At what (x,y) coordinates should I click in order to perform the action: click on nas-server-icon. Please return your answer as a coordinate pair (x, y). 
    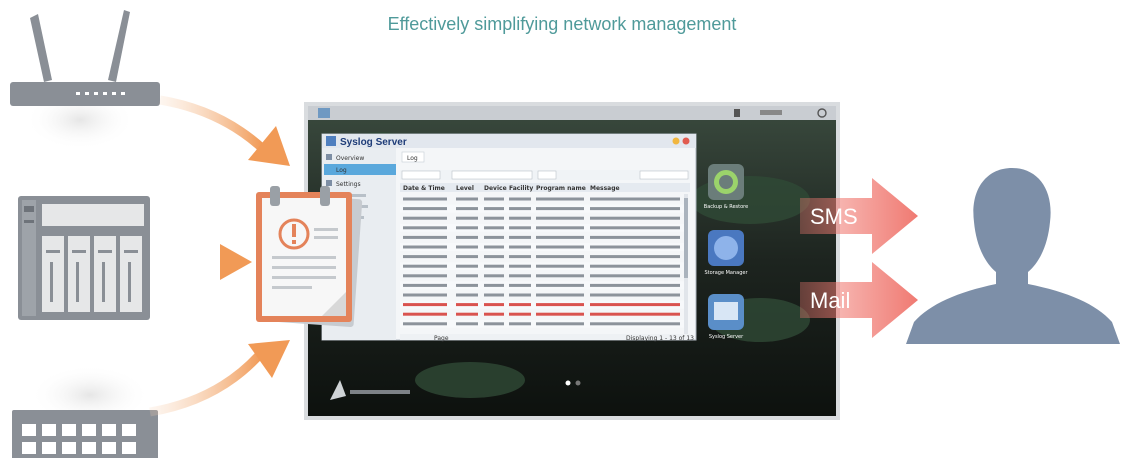
    Looking at the image, I should click on (84, 258).